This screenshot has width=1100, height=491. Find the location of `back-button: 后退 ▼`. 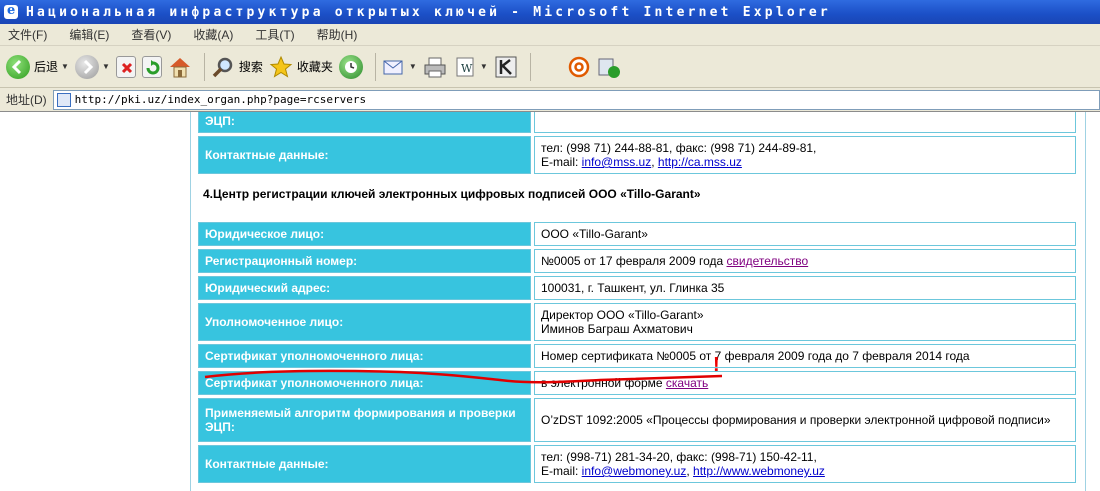

back-button: 后退 ▼ is located at coordinates (37, 67).